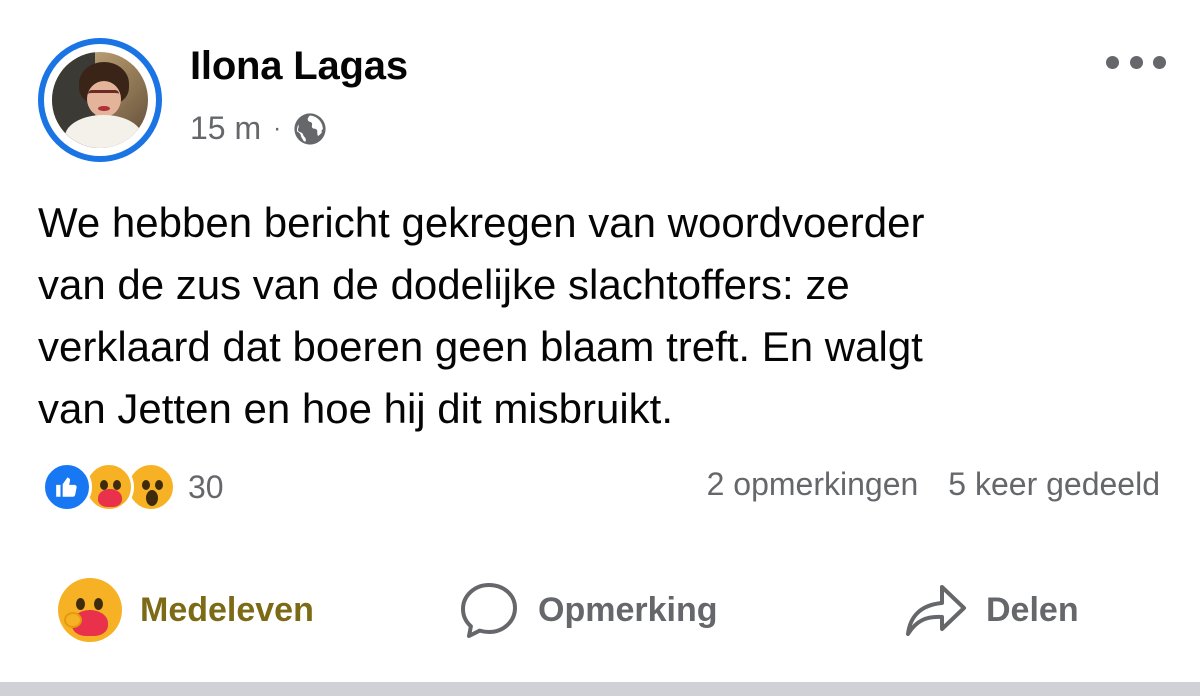 This screenshot has width=1200, height=696. Describe the element at coordinates (133, 487) in the screenshot. I see `reactions-summary: 30` at that location.